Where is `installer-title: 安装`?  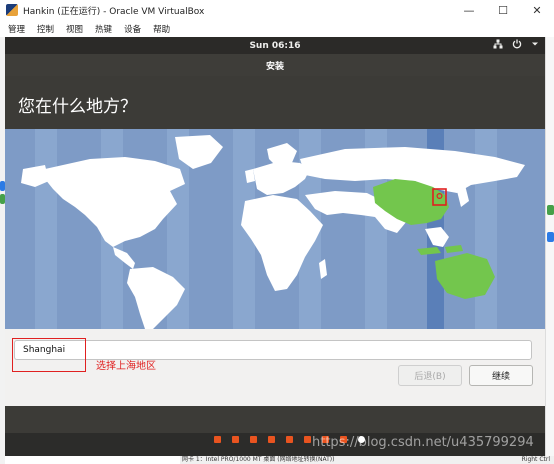 installer-title: 安装 is located at coordinates (274, 66).